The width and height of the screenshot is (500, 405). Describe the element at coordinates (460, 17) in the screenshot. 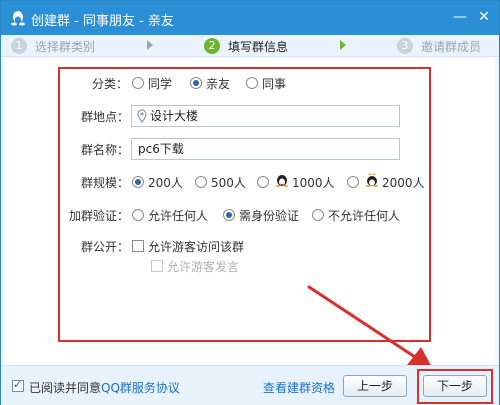

I see `minimize-button: —` at that location.